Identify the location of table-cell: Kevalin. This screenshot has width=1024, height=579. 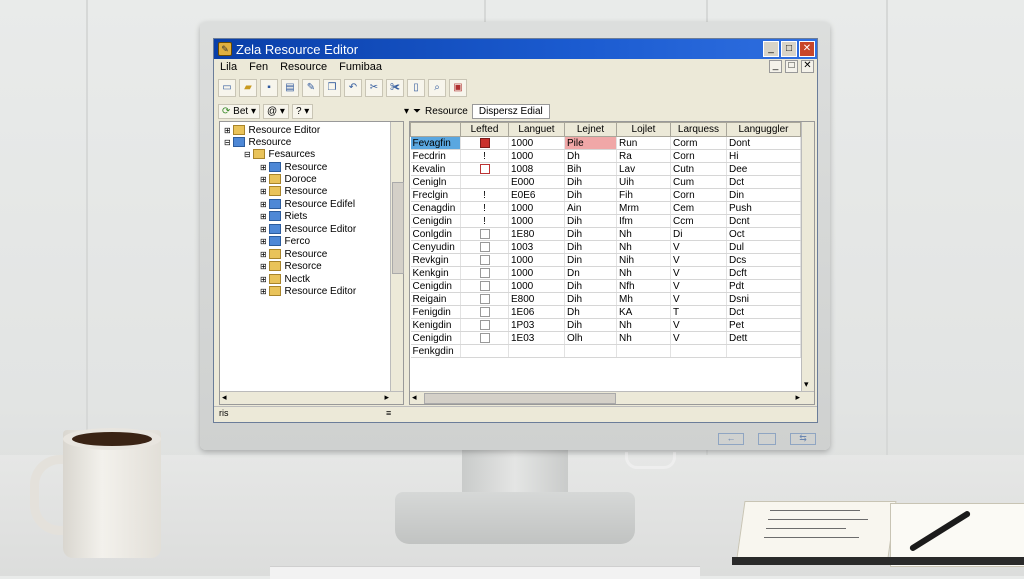
(435, 169).